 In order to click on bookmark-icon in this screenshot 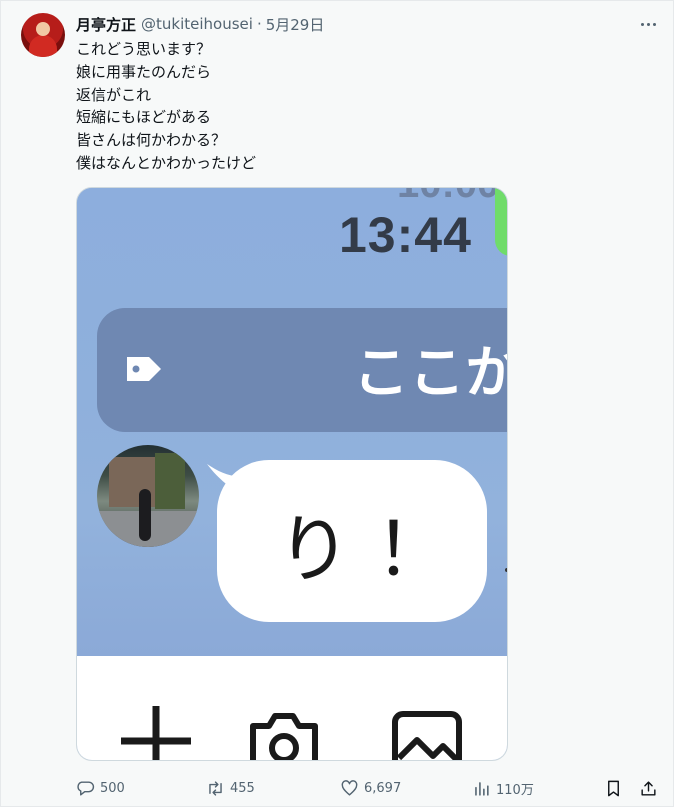, I will do `click(613, 788)`.